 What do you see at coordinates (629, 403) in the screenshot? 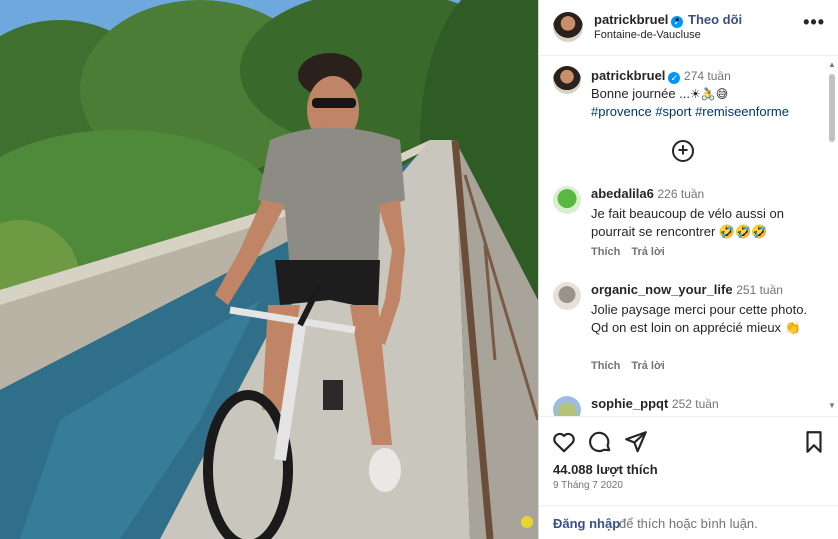
I see `comment-username: sophie_ppqt` at bounding box center [629, 403].